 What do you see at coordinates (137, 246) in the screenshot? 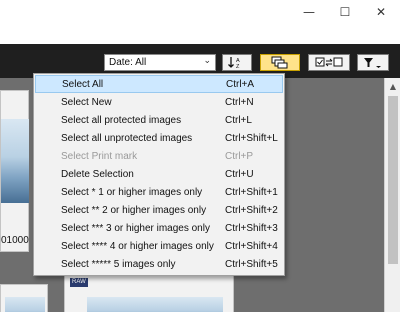
I see `menu-item-label: Select **** 4 or higher images only` at bounding box center [137, 246].